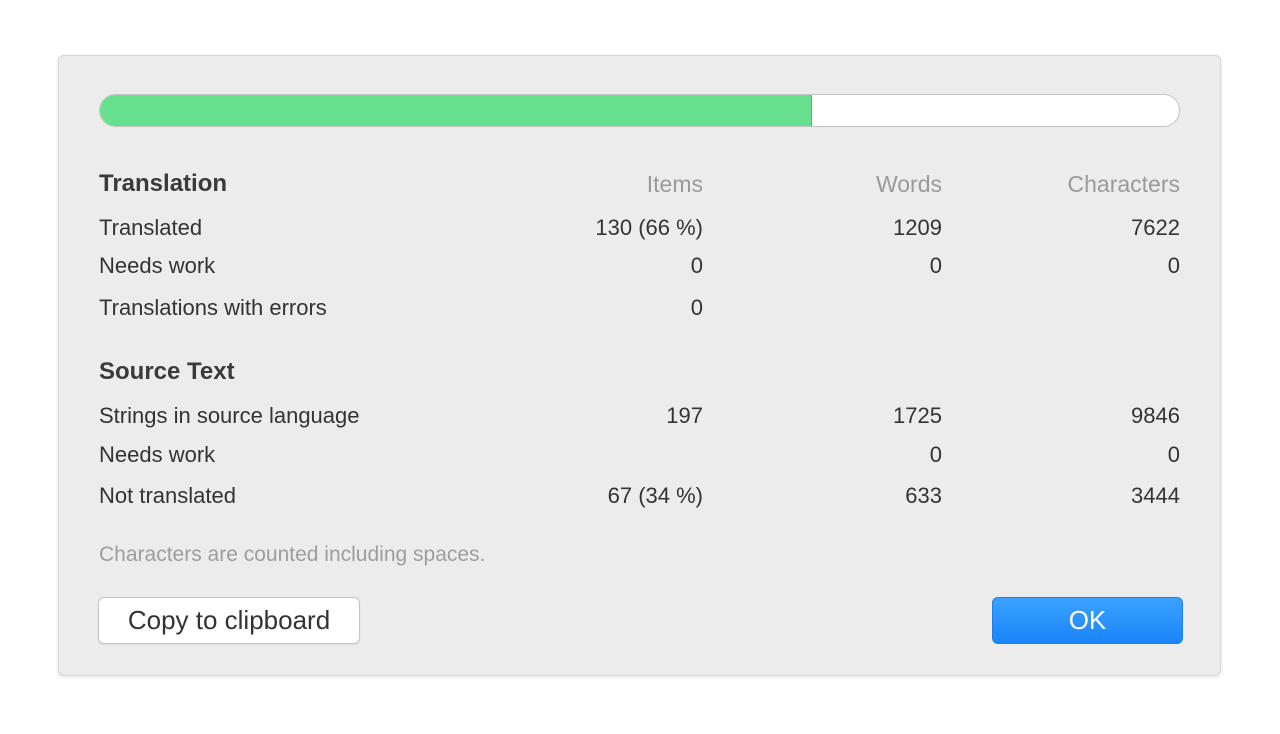 This screenshot has height=734, width=1280. I want to click on row-characters-value: 7622, so click(1155, 227).